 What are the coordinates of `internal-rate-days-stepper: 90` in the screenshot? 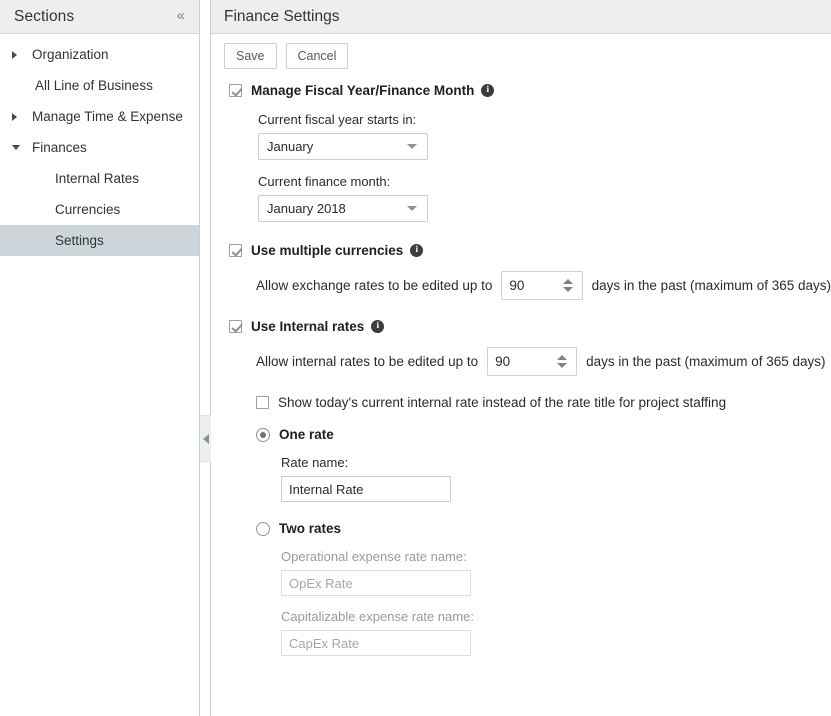 It's located at (532, 361).